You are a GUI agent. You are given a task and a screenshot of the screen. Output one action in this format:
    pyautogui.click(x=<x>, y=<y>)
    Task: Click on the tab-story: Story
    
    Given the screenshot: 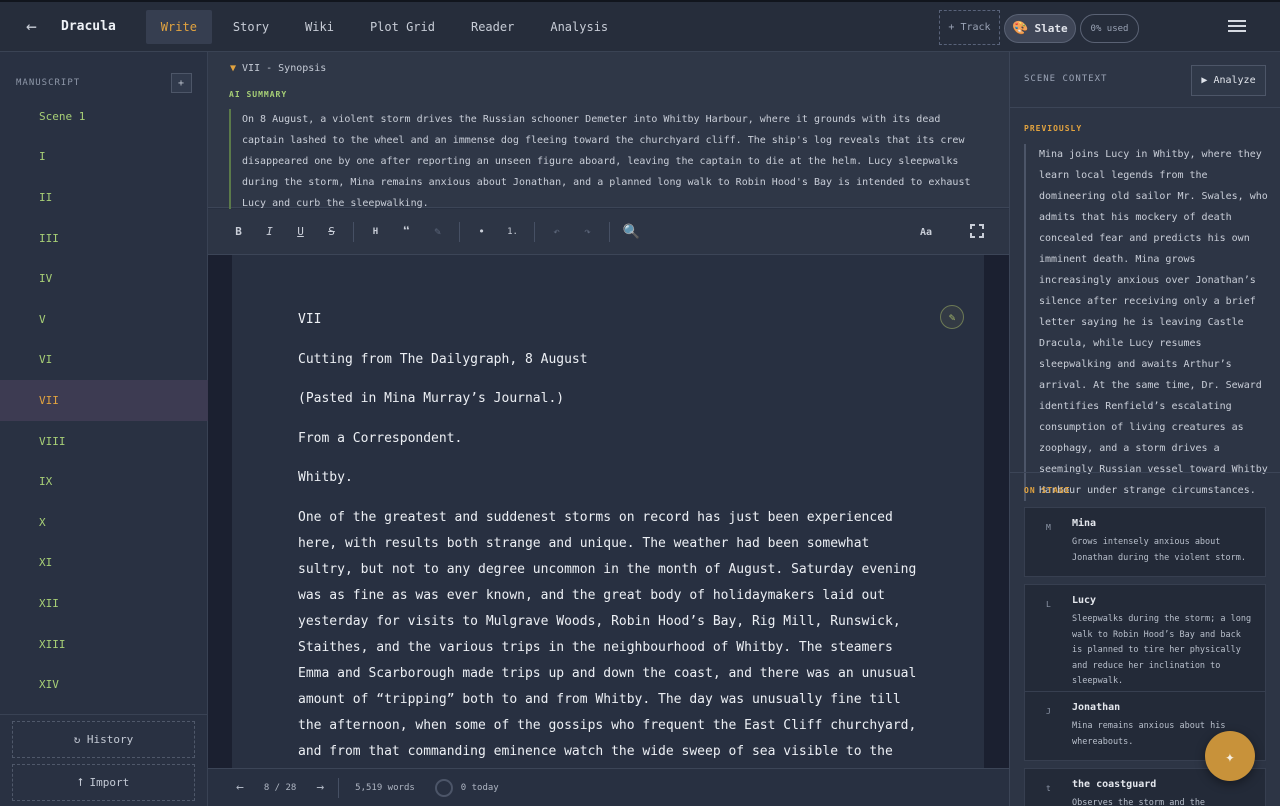 What is the action you would take?
    pyautogui.click(x=251, y=27)
    